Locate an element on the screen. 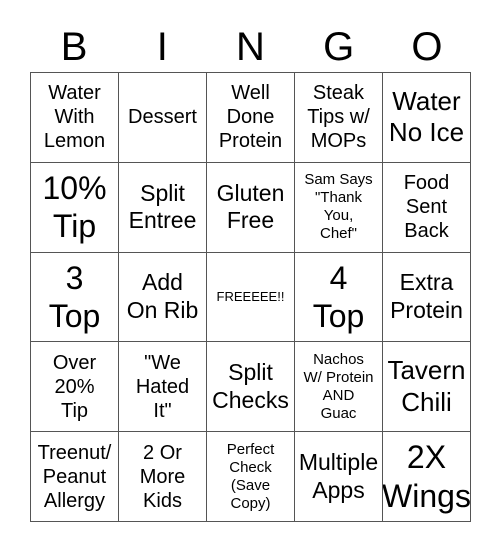  bingo-cell: 4 Top is located at coordinates (339, 297).